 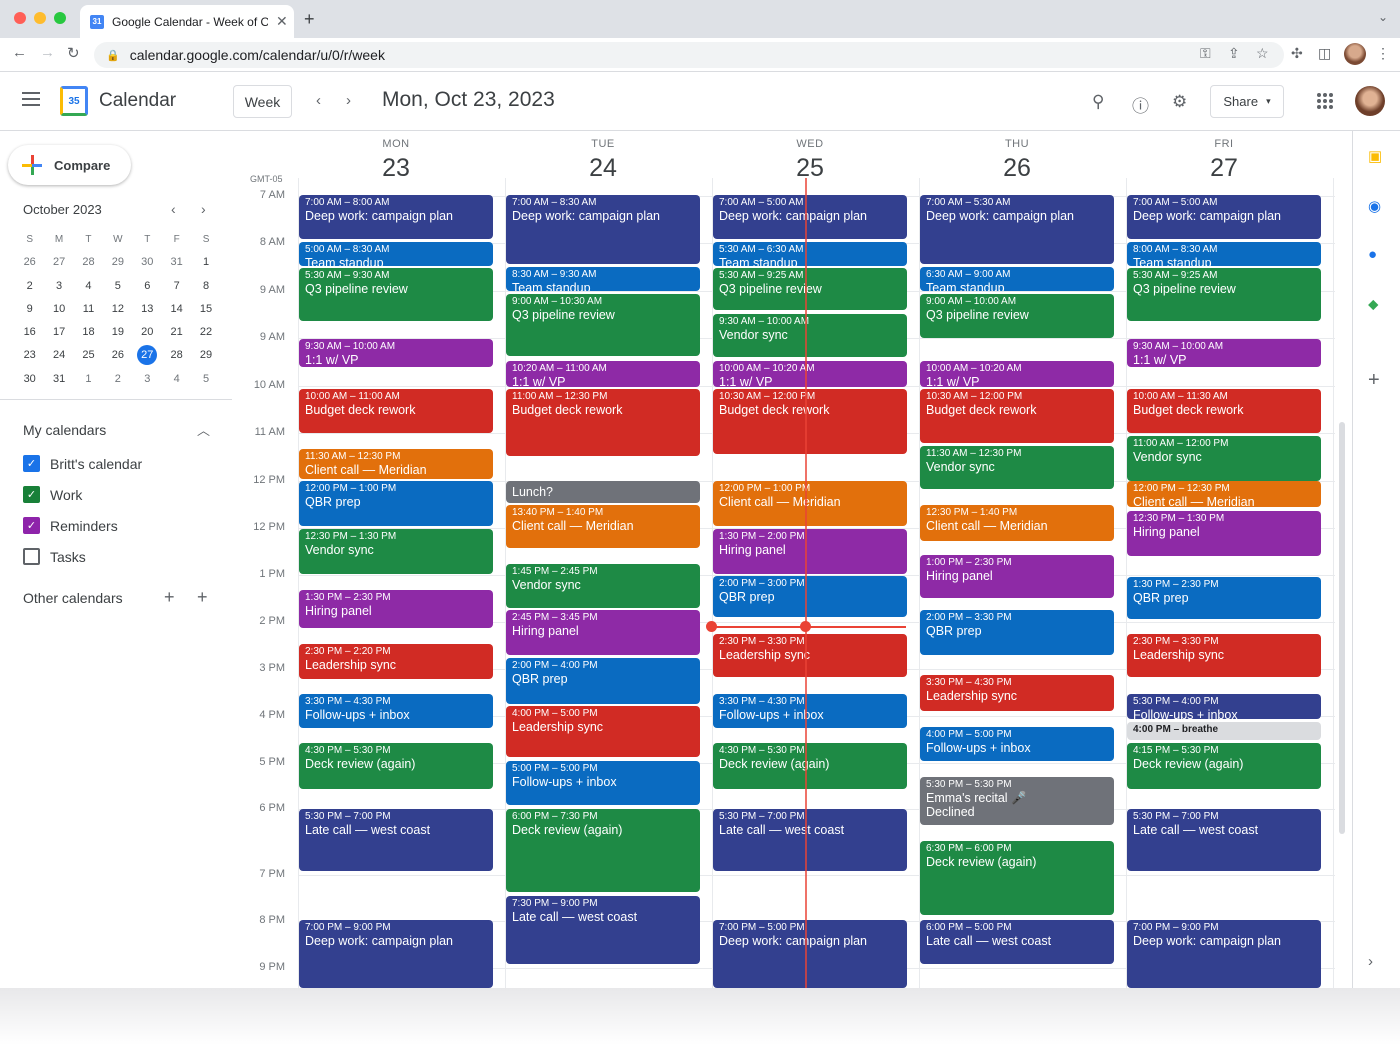 What do you see at coordinates (603, 850) in the screenshot?
I see `event-chip: 6:00 PM – 7:30 PM Deck review (again)` at bounding box center [603, 850].